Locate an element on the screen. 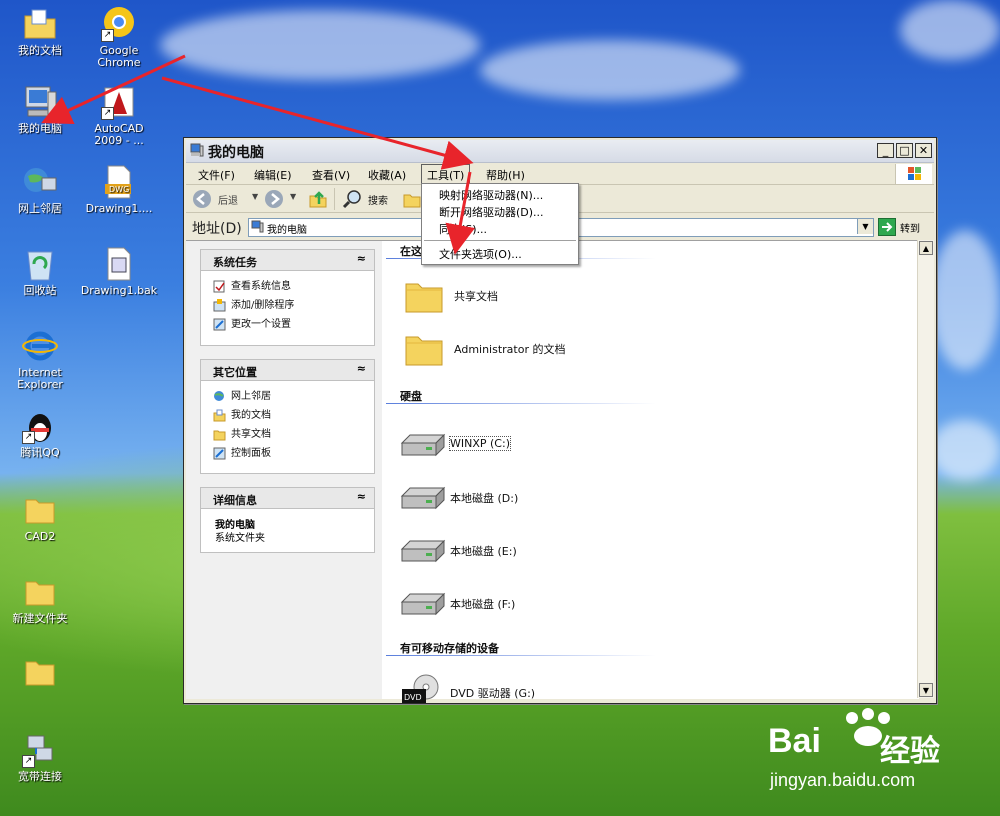 The height and width of the screenshot is (816, 1000). back-dropdown-icon: ▼ is located at coordinates (255, 196).